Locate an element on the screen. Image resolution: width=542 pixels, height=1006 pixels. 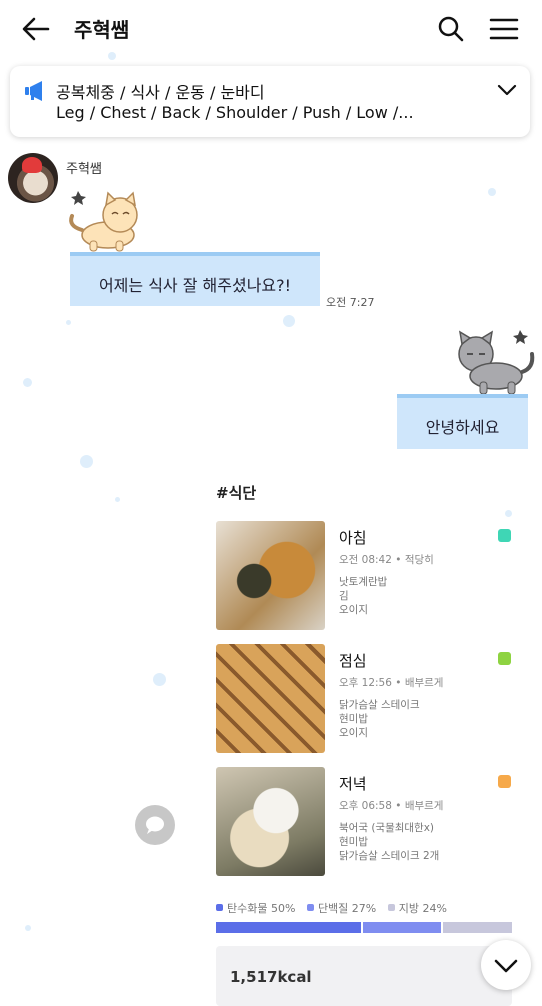
hamburger-menu-icon is located at coordinates (504, 29).